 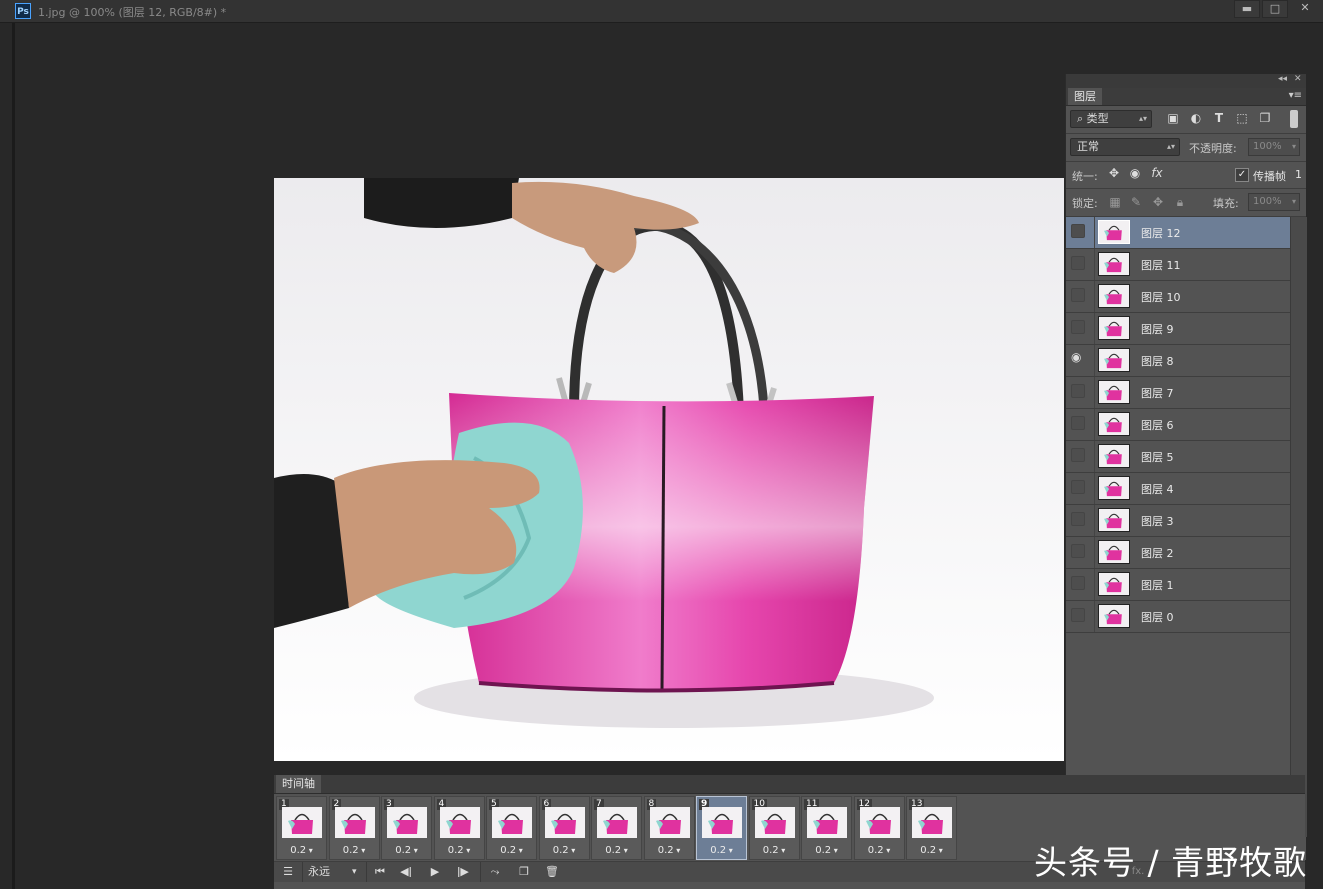 I want to click on convert-to-video-timeline-icon: ☰, so click(x=288, y=872).